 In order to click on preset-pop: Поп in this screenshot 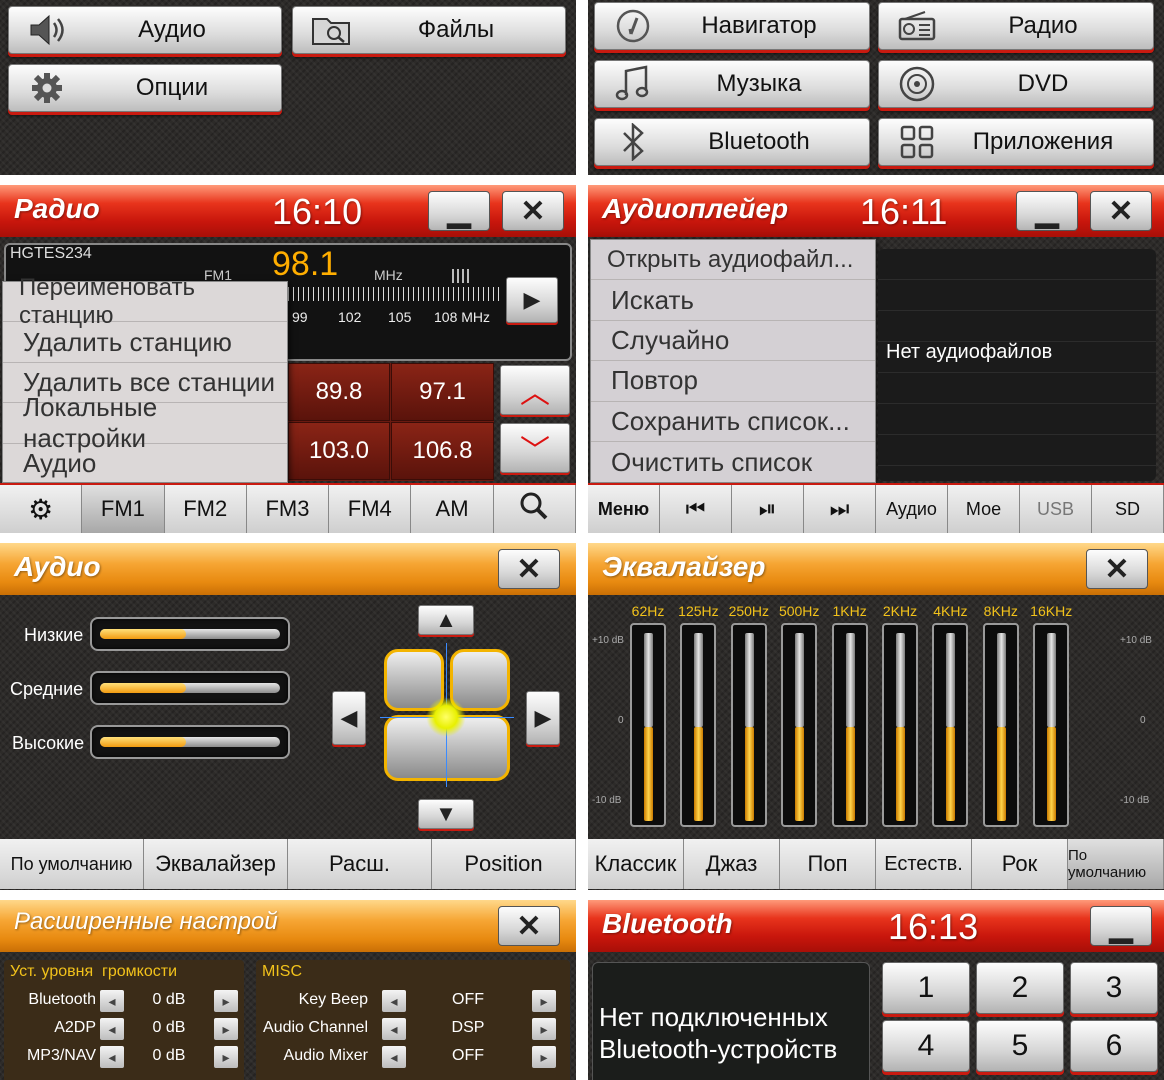, I will do `click(828, 864)`.